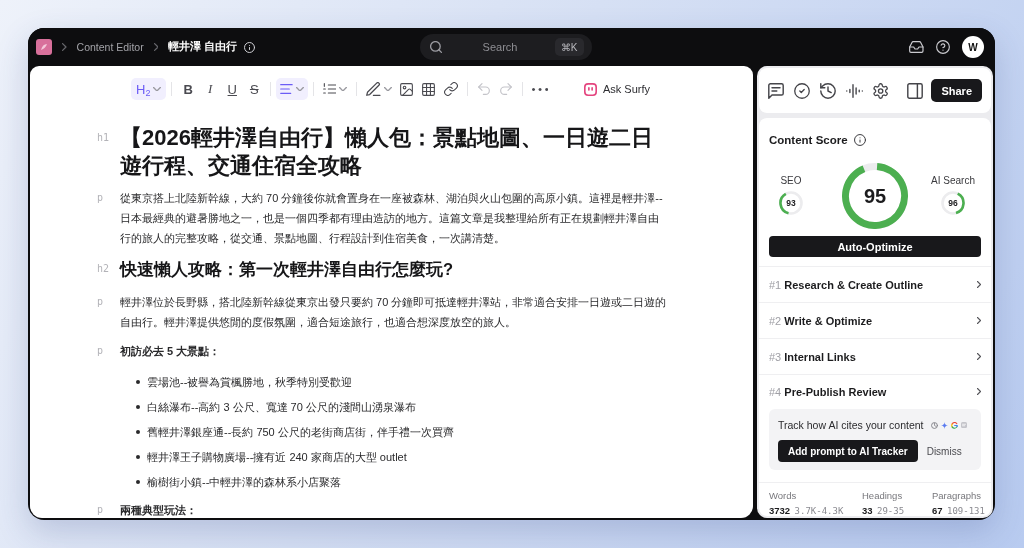 This screenshot has height=548, width=1024. What do you see at coordinates (300, 432) in the screenshot?
I see `list-item: 舊輕井澤銀座通--長約 750 公尺的老街商店街，伴手禮一次買齊` at bounding box center [300, 432].